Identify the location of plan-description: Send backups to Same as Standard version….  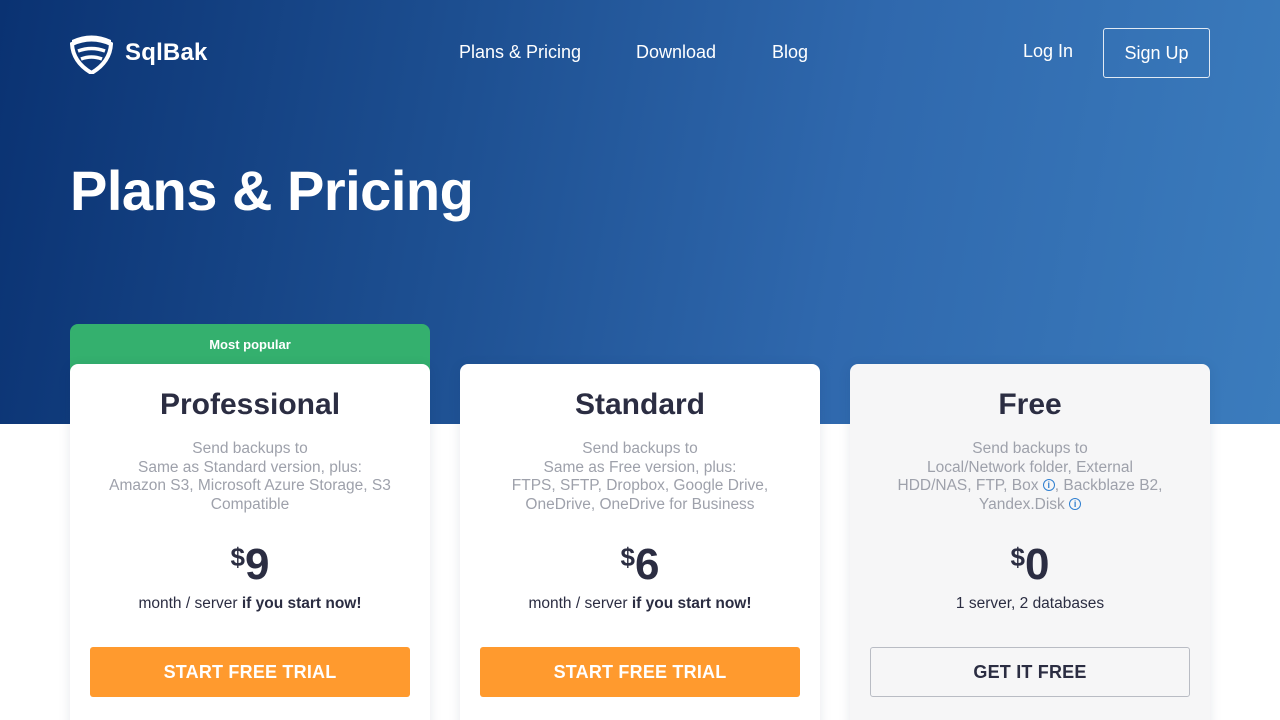
(250, 477).